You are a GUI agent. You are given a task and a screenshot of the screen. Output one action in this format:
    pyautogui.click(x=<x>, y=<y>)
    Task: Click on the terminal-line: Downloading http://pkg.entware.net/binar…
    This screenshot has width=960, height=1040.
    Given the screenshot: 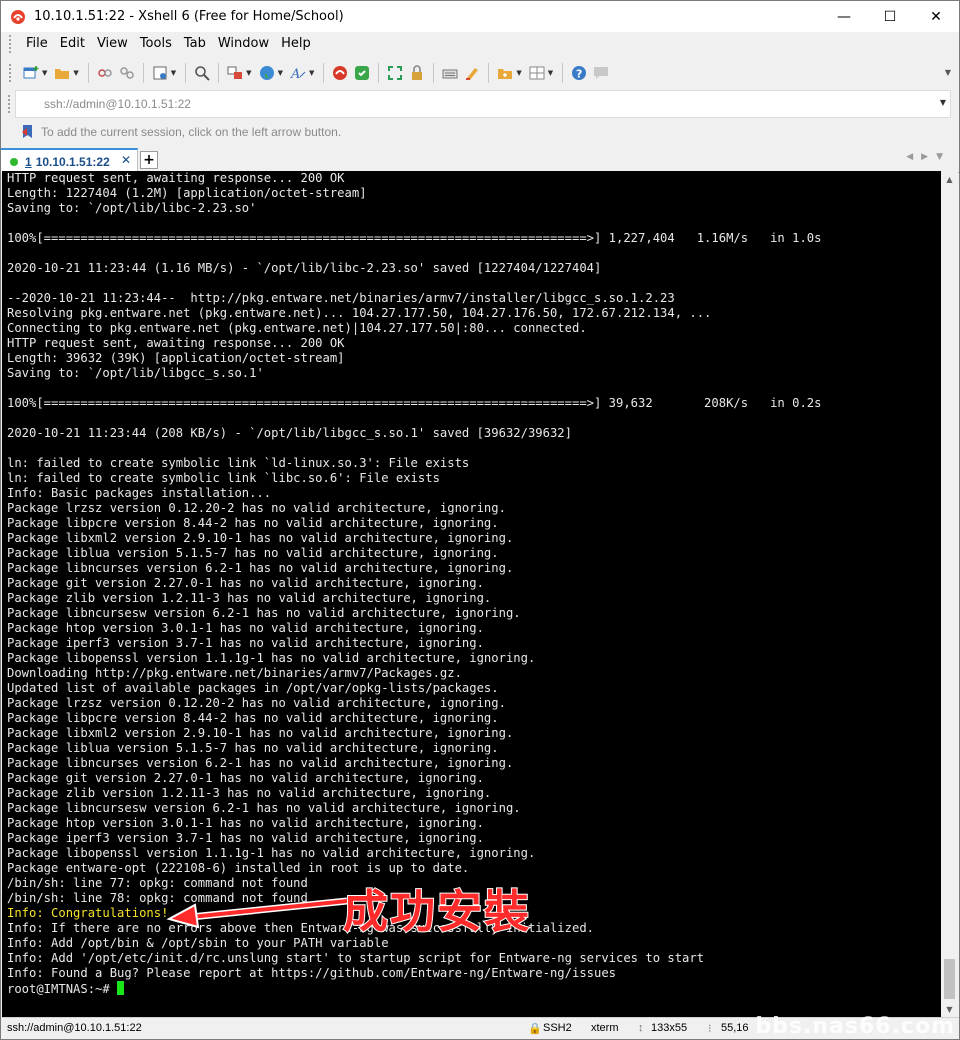 What is the action you would take?
    pyautogui.click(x=234, y=673)
    